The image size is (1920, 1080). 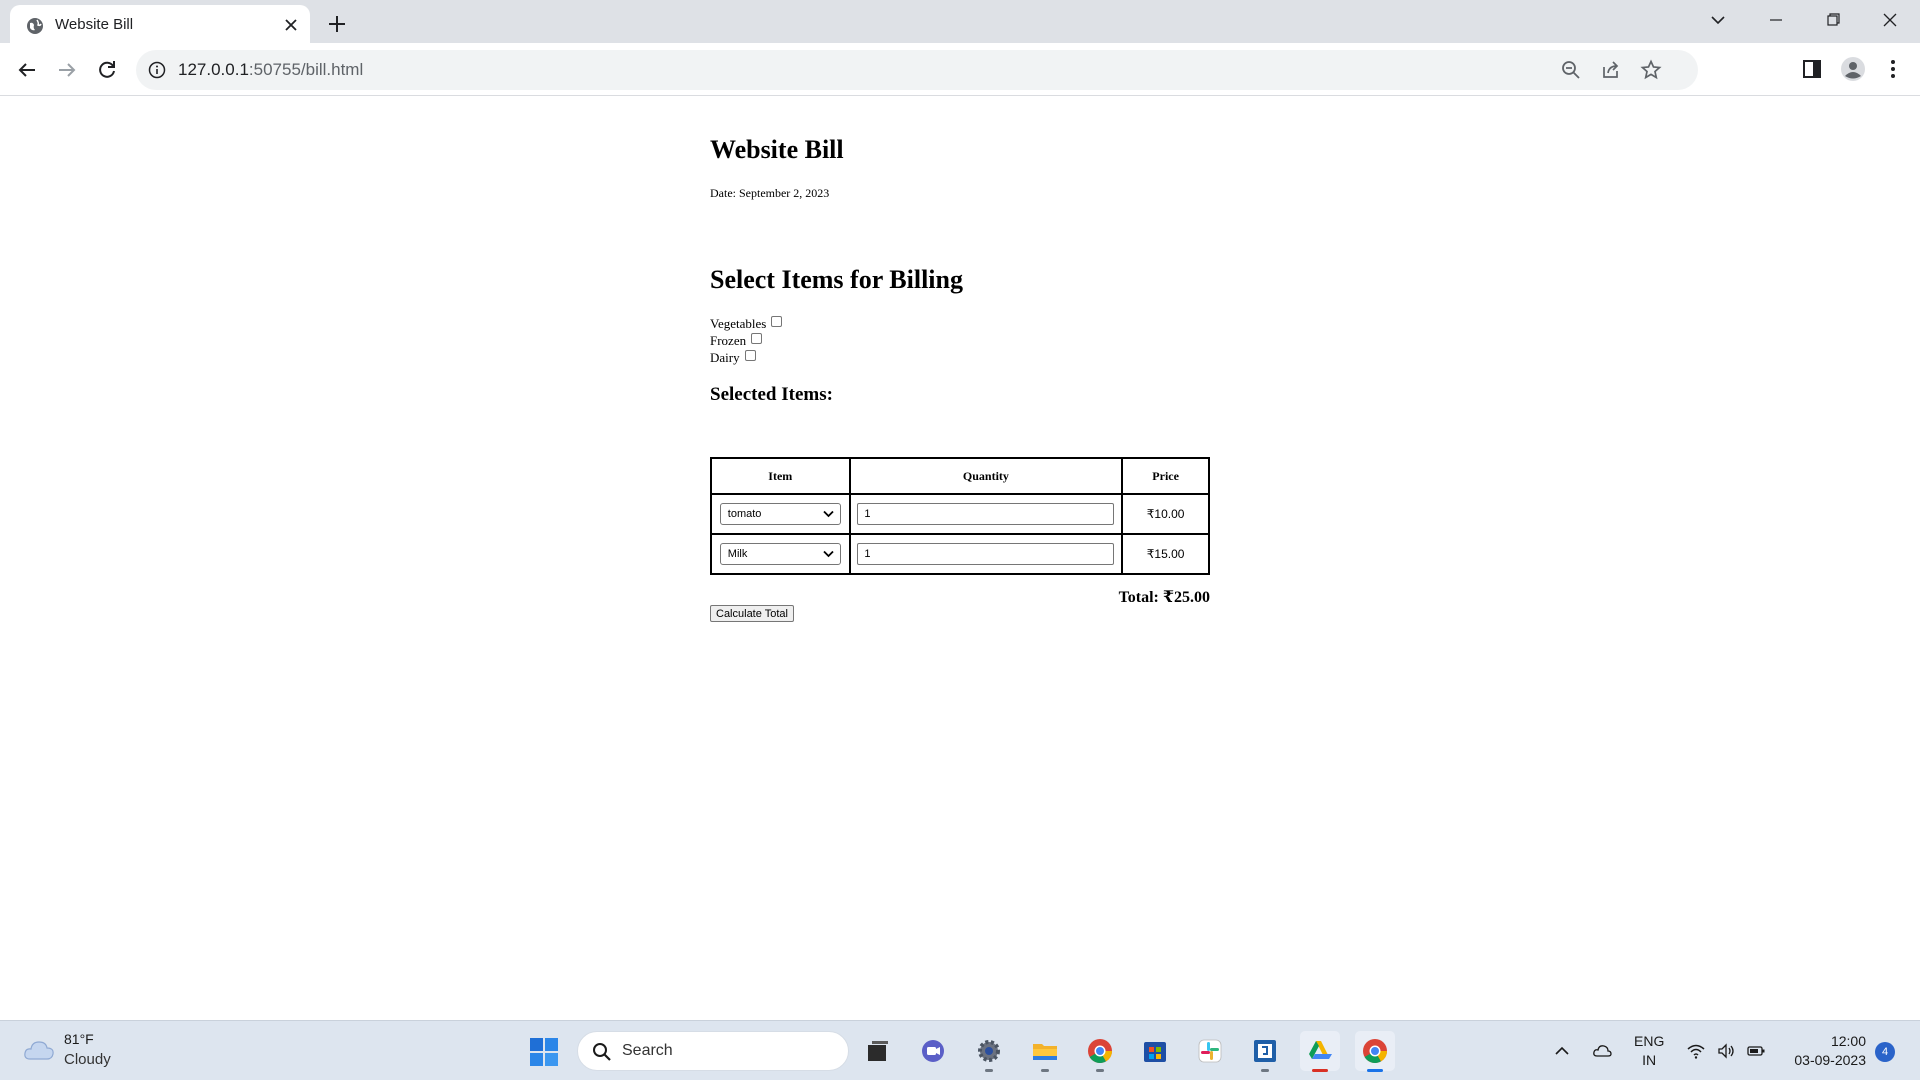 I want to click on price-cell: ₹15.00, so click(x=1165, y=554).